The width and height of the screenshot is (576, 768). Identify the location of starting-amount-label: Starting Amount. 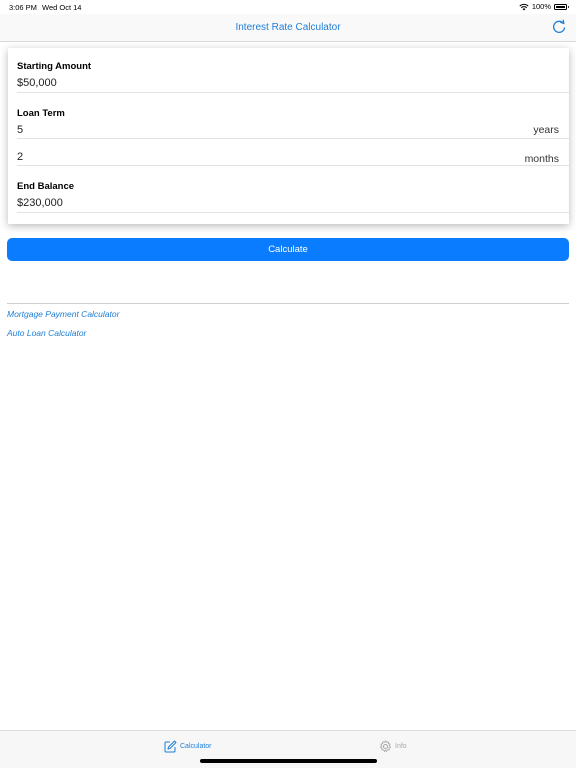
(54, 66).